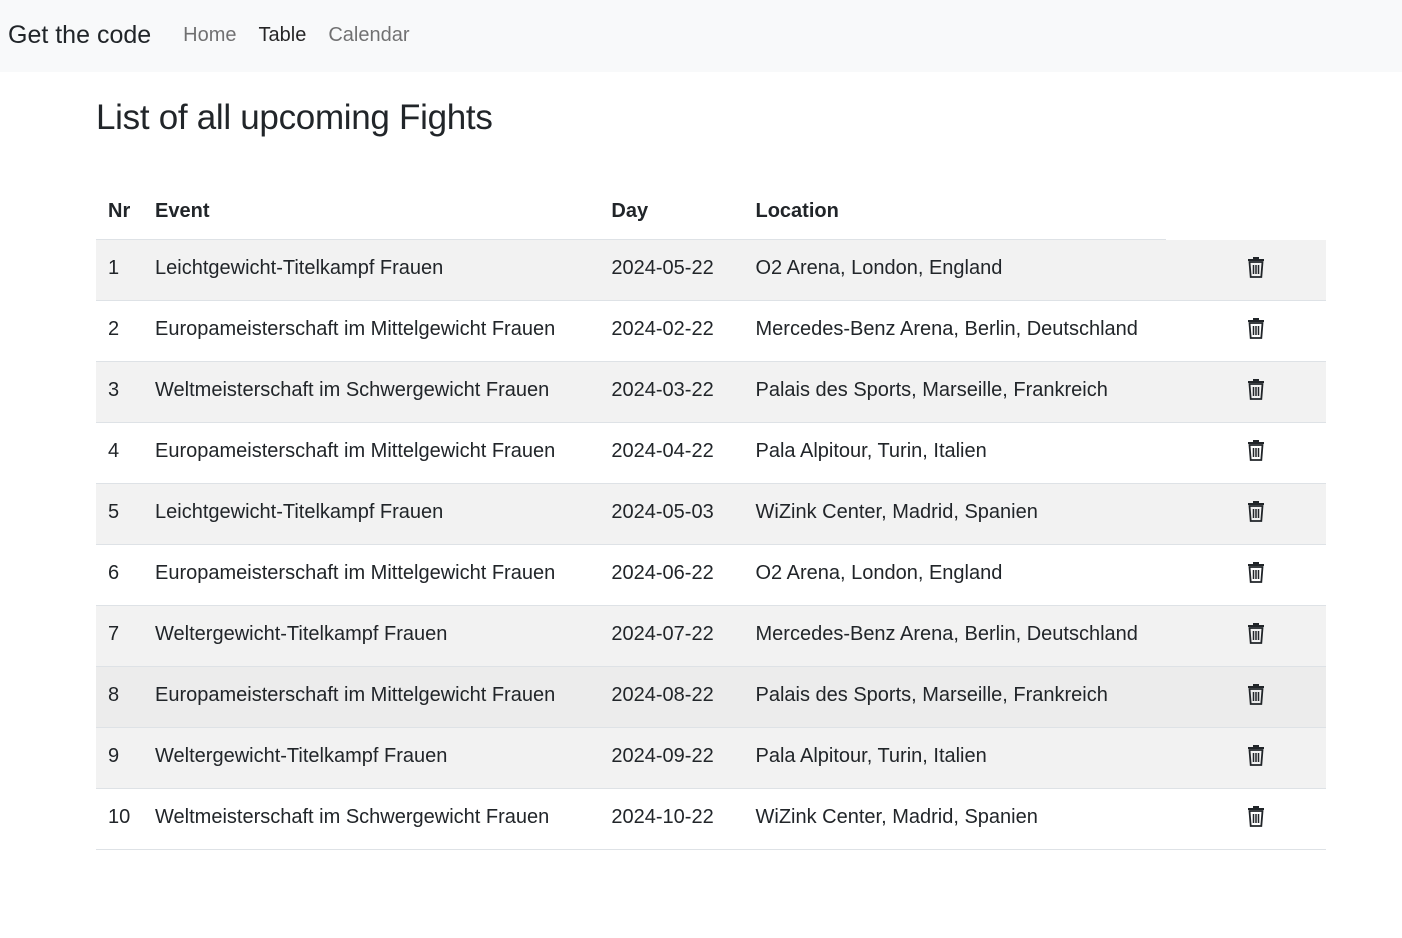 This screenshot has height=938, width=1402. What do you see at coordinates (283, 35) in the screenshot?
I see `nav-link-table: Table` at bounding box center [283, 35].